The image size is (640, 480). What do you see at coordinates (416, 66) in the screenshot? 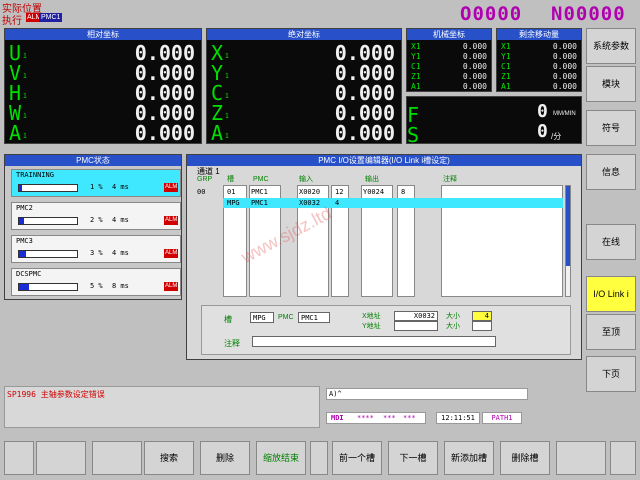
I see `machine-axis-name: C1` at bounding box center [416, 66].